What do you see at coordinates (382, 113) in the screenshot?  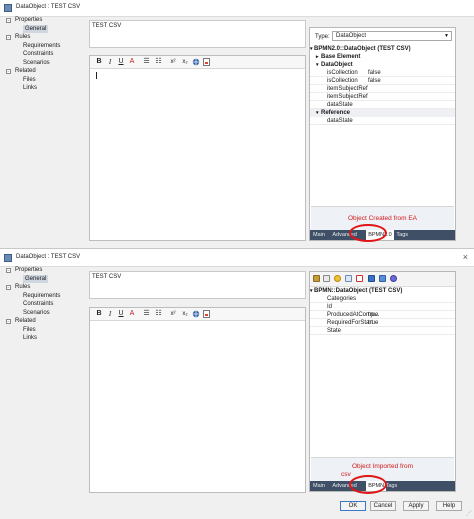 I see `property-group-header: ▾ Reference` at bounding box center [382, 113].